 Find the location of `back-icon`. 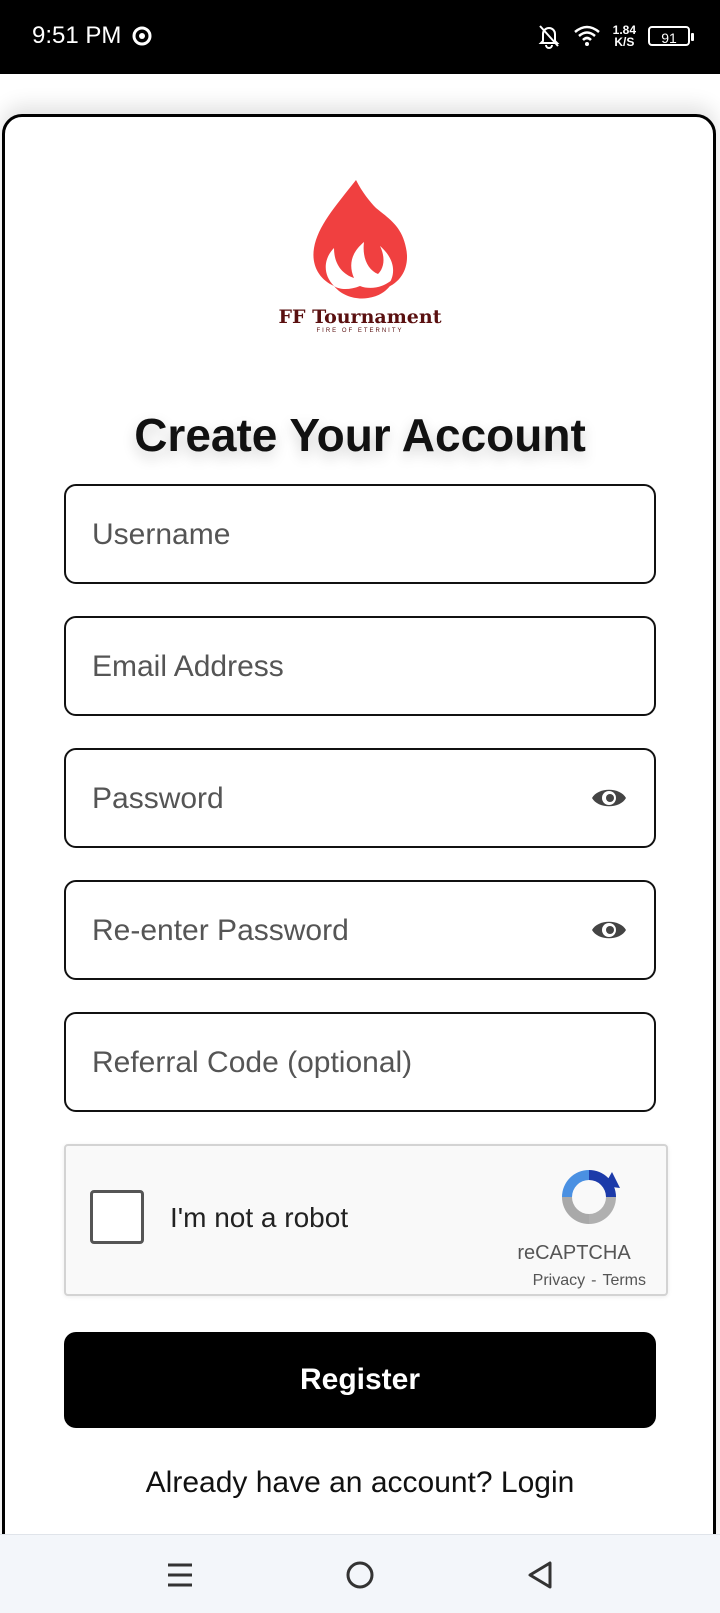

back-icon is located at coordinates (540, 1575).